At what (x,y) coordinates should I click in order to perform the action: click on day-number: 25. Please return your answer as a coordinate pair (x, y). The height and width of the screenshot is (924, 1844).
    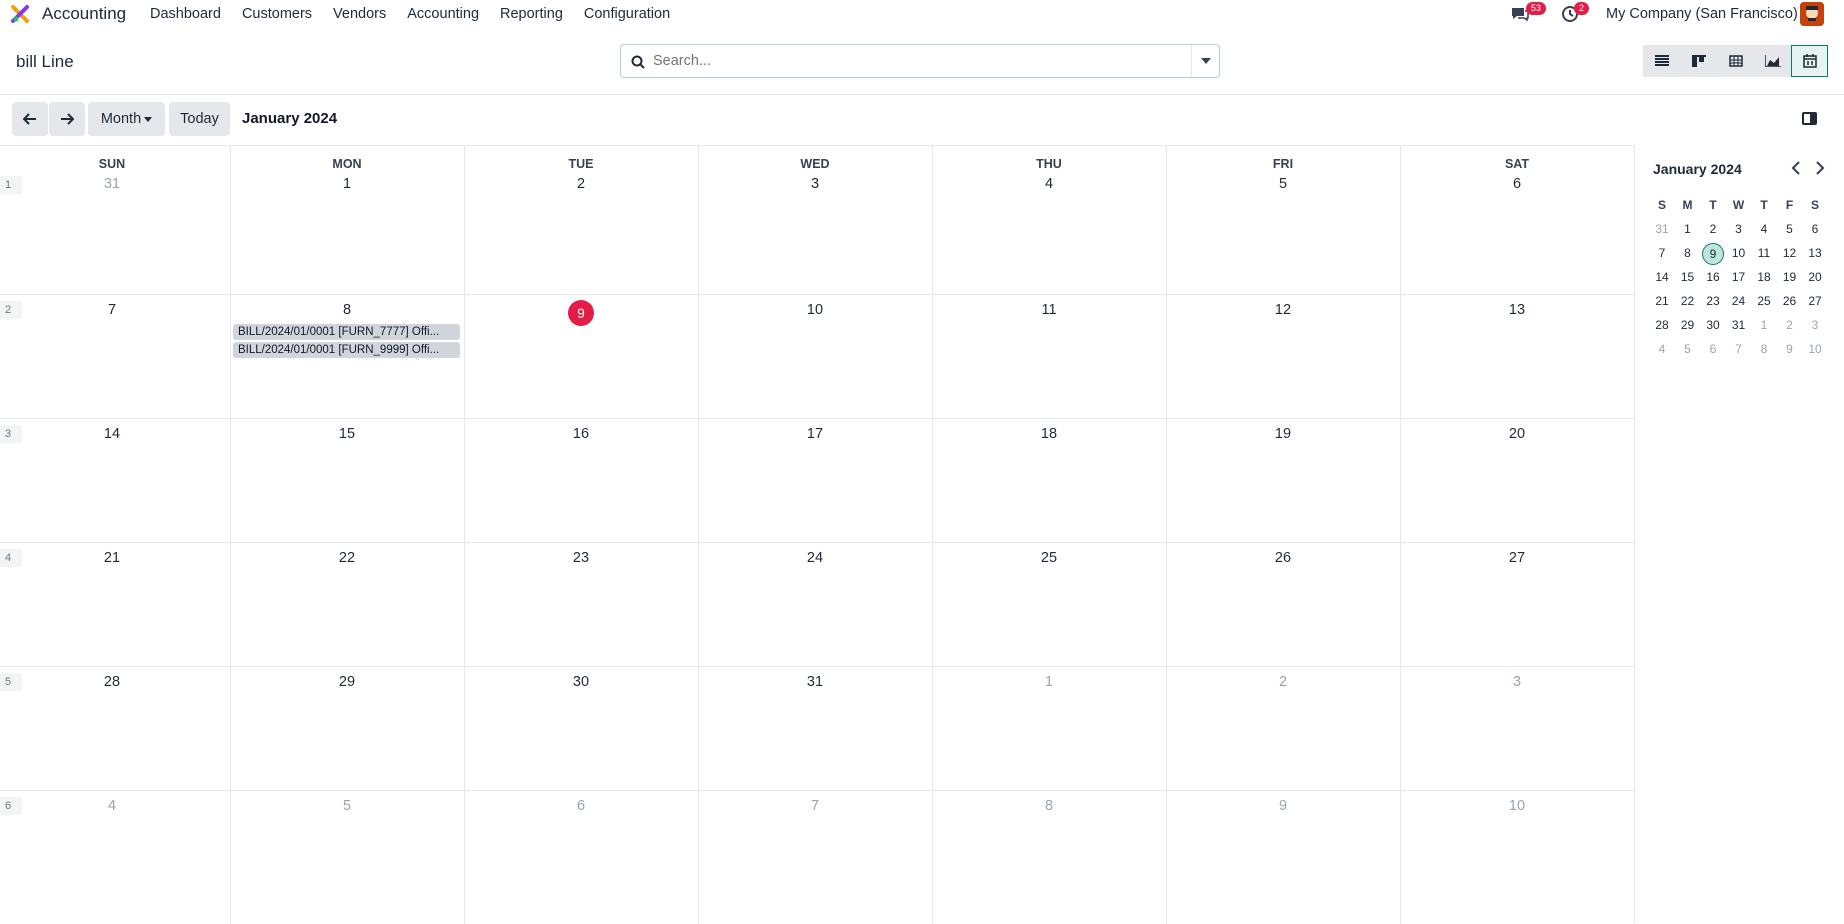
    Looking at the image, I should click on (1049, 558).